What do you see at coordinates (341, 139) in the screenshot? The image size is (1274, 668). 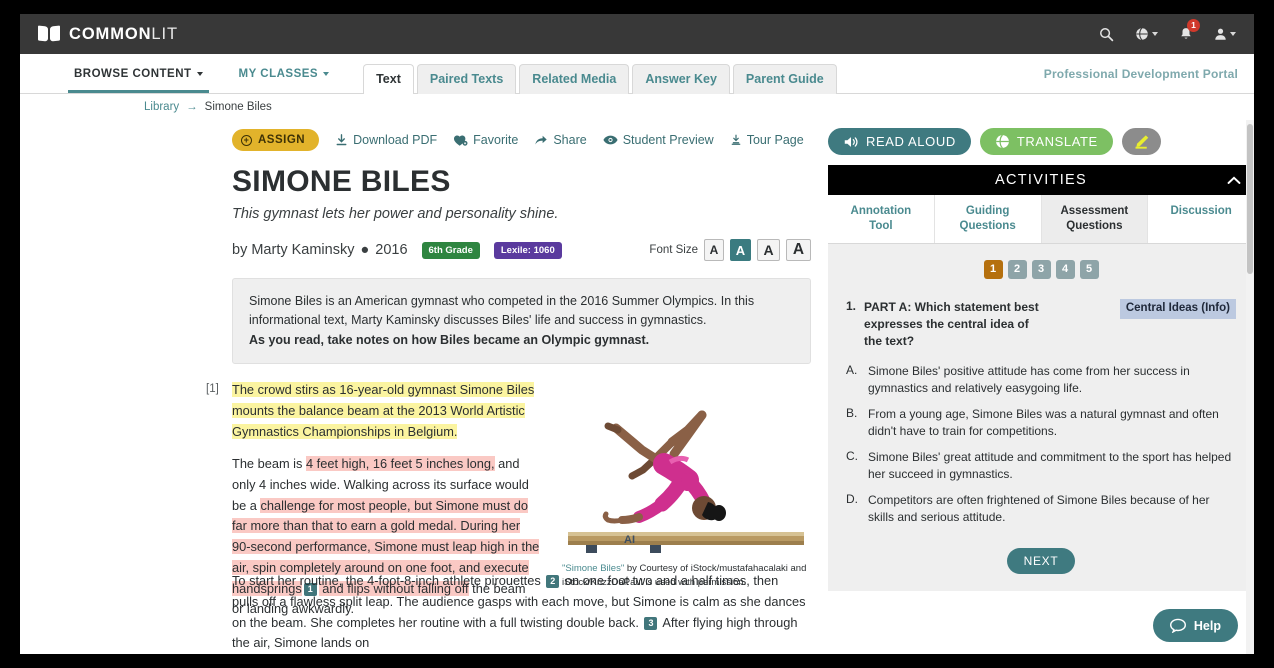 I see `download-icon` at bounding box center [341, 139].